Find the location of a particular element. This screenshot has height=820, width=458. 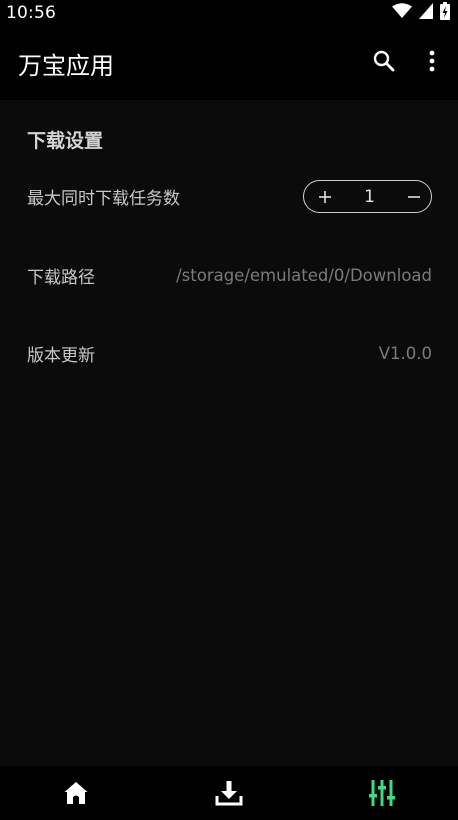

download-path-value: /storage/emulated/0/Download is located at coordinates (304, 275).